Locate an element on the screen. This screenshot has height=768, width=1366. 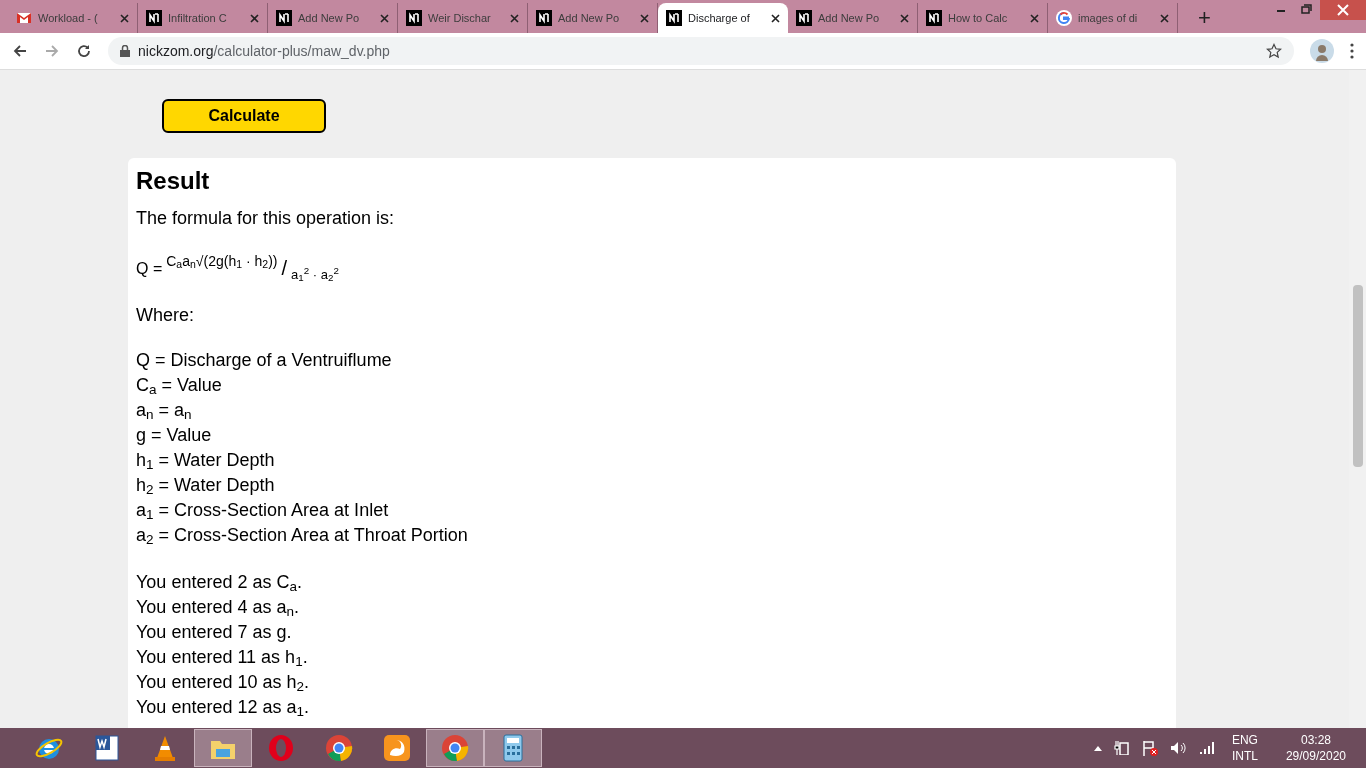
tab-title: How to Calc is located at coordinates (978, 18).